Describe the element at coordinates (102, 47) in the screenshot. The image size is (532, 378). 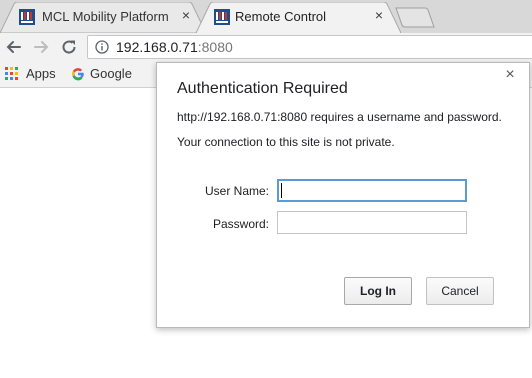
I see `info-icon` at that location.